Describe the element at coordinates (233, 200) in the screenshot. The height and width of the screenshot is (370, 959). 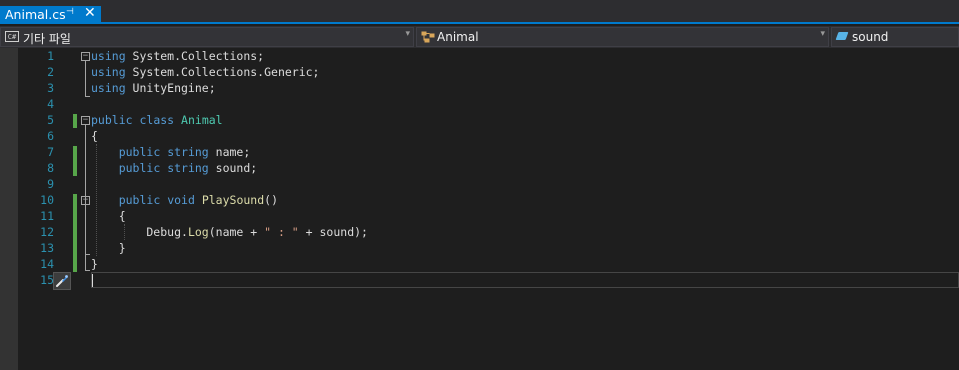
I see `code-token: PlaySound` at that location.